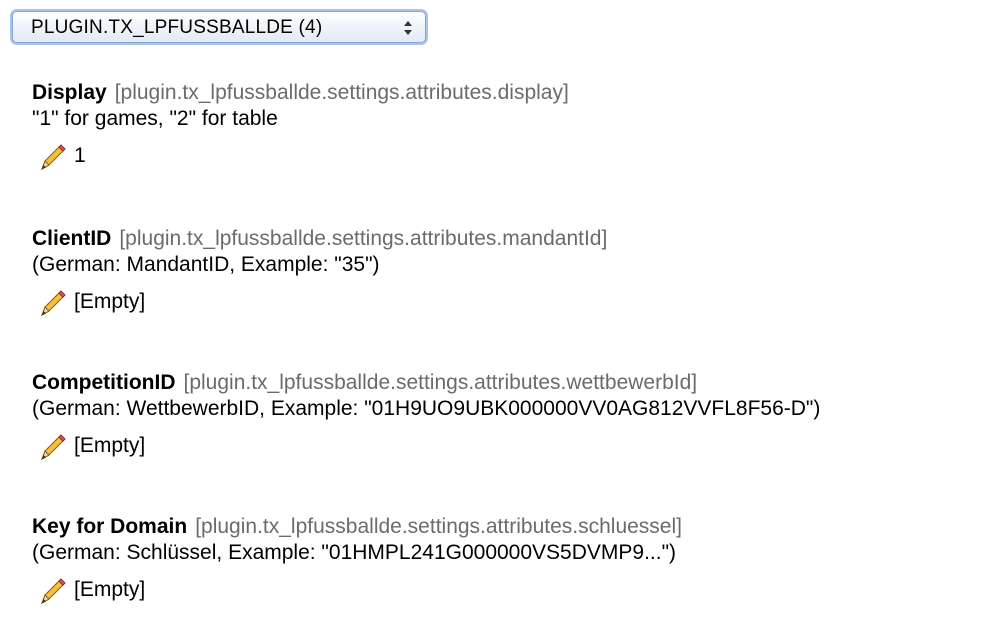 This screenshot has width=1000, height=642. Describe the element at coordinates (155, 118) in the screenshot. I see `entry-description: "1" for games, "2" for table` at that location.